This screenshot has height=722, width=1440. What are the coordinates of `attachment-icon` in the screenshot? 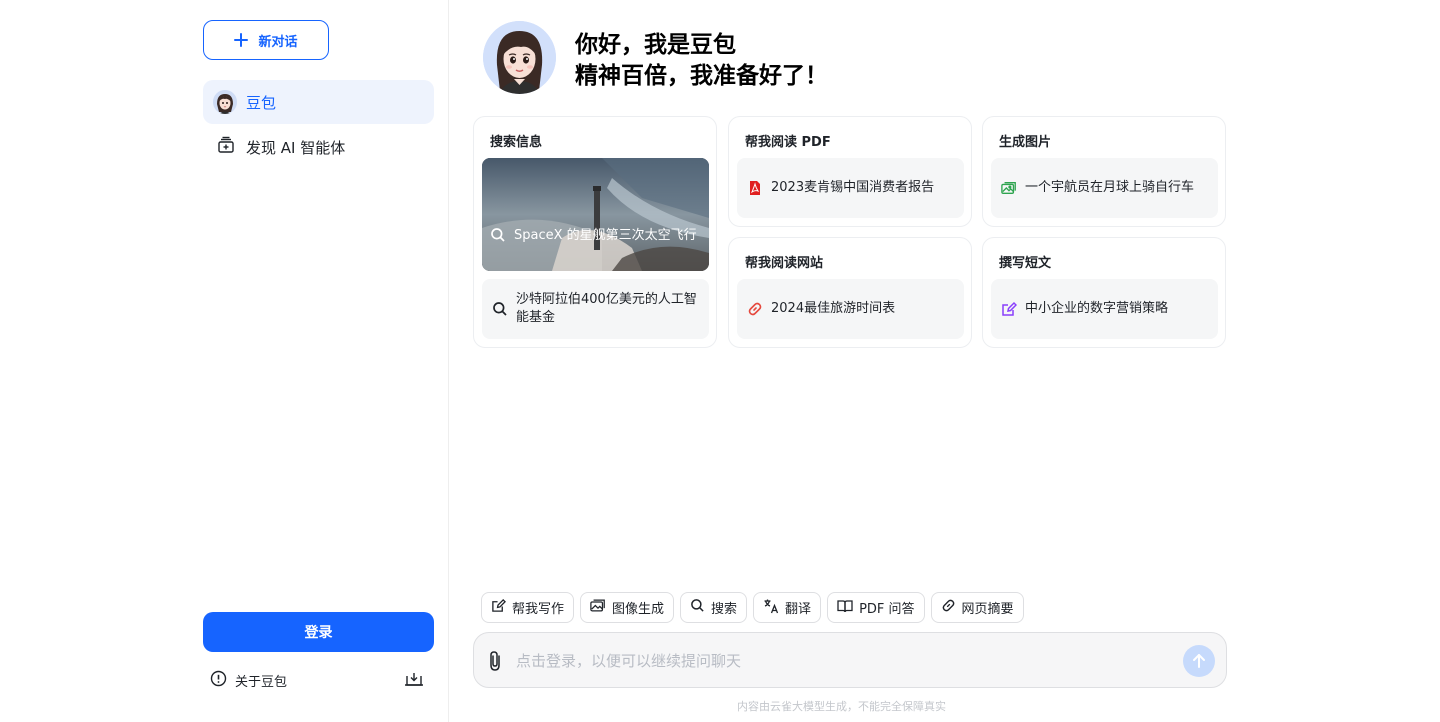 It's located at (495, 663).